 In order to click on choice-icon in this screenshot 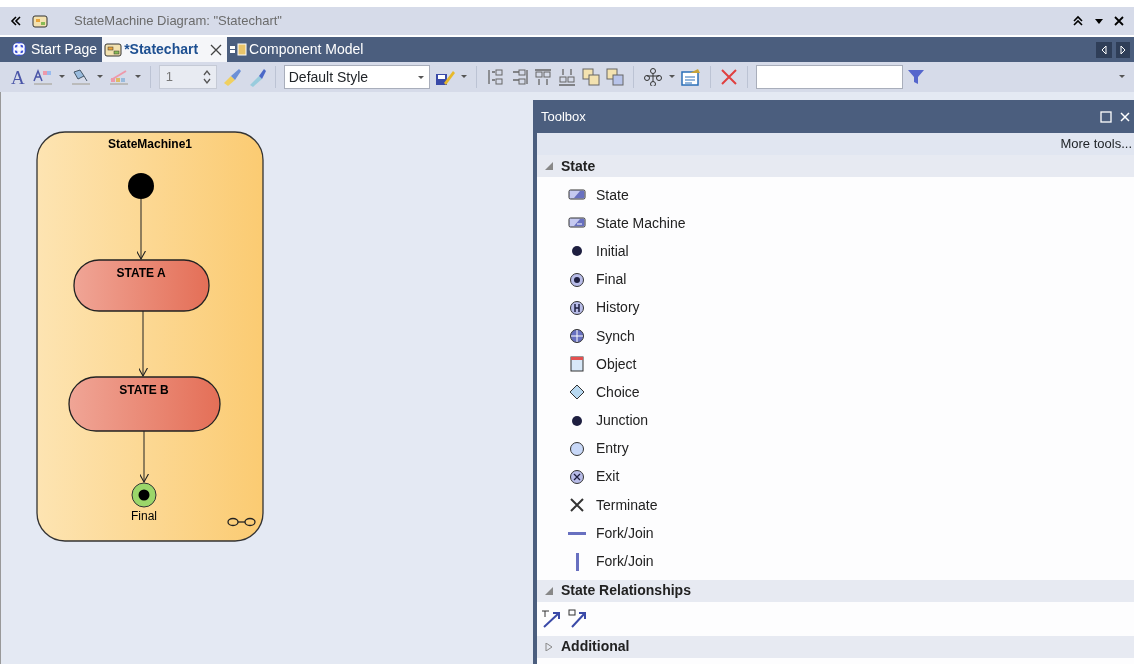, I will do `click(577, 392)`.